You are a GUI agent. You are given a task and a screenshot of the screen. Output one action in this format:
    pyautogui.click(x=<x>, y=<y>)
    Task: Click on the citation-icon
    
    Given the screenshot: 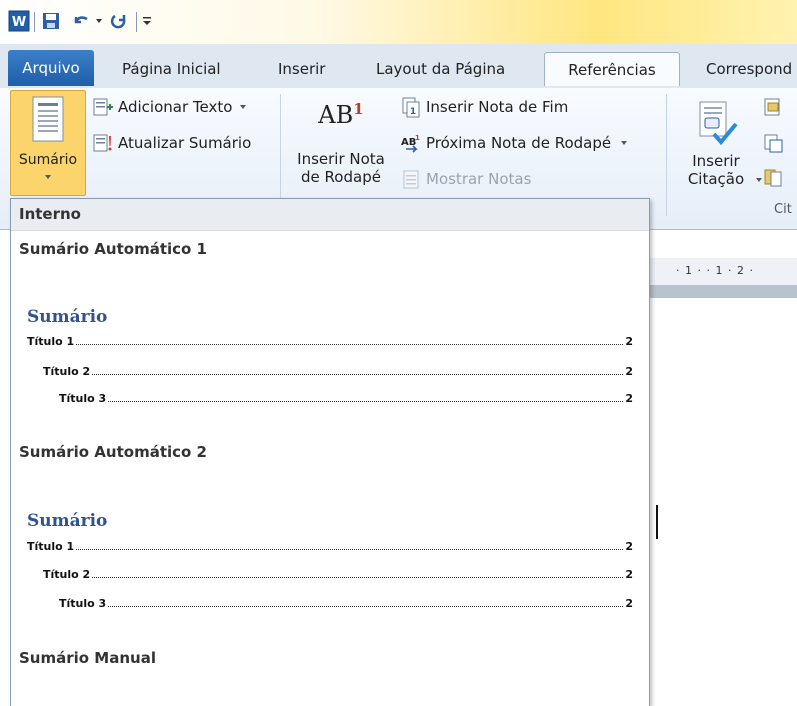 What is the action you would take?
    pyautogui.click(x=718, y=123)
    